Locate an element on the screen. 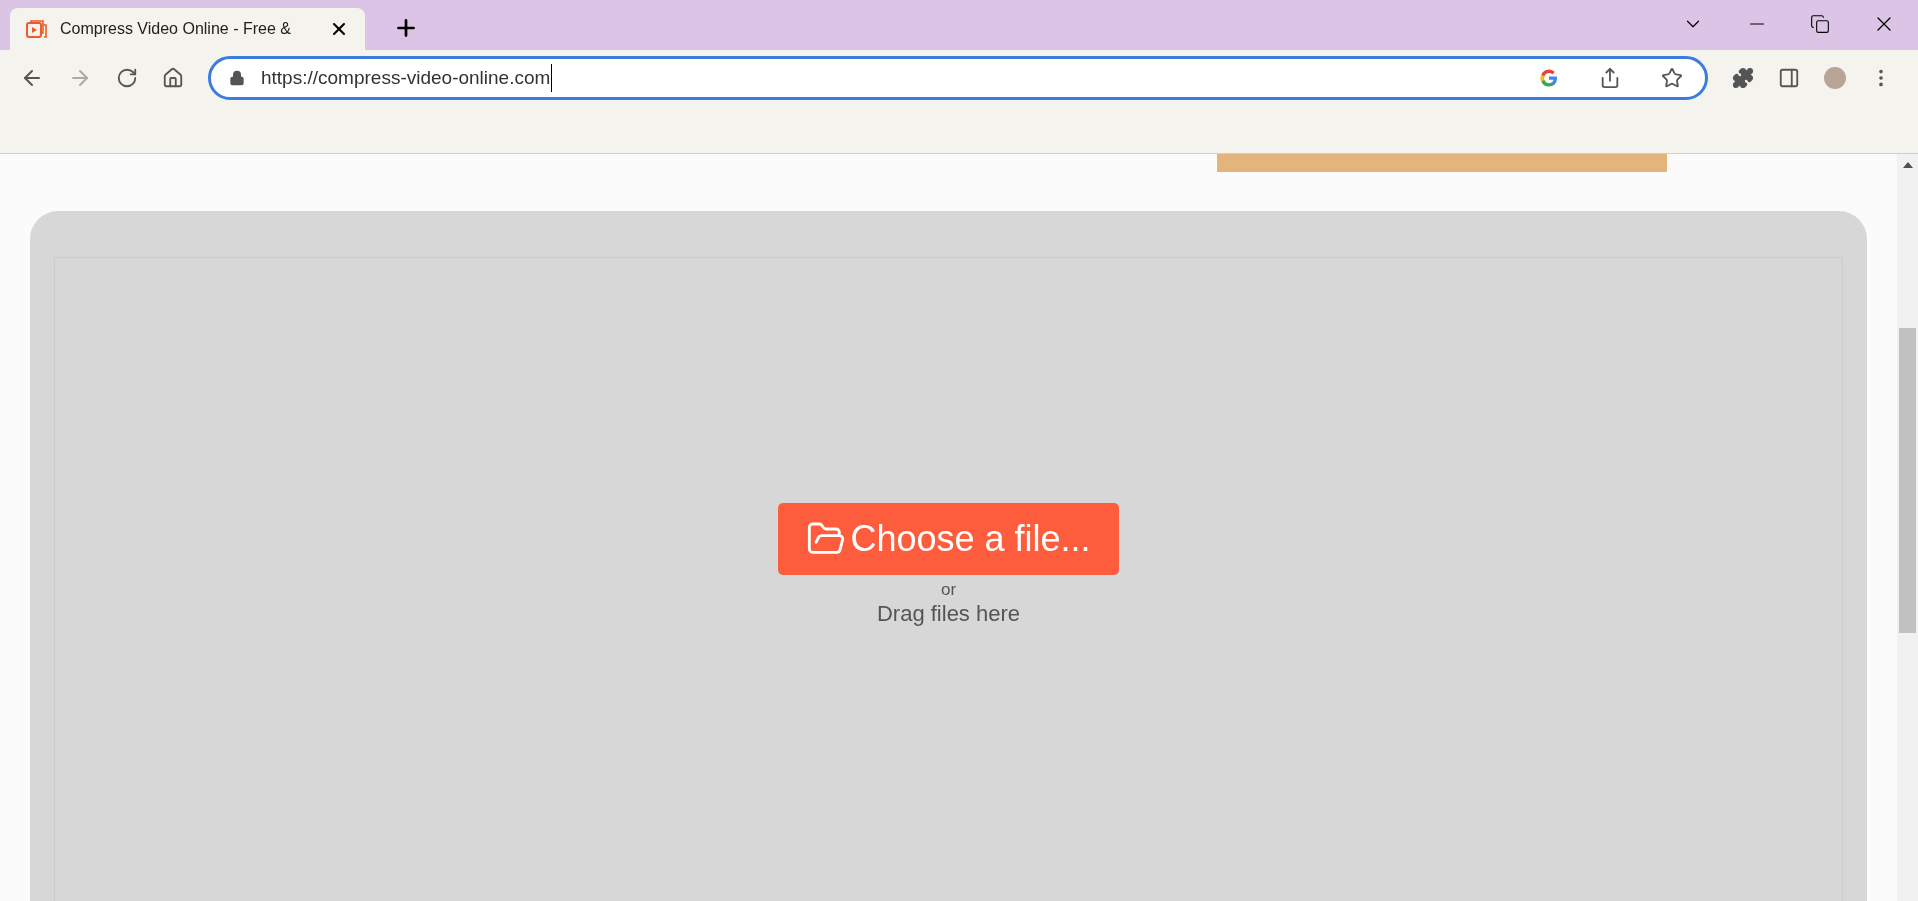 This screenshot has width=1918, height=901. address-bar: https://compress-video-online.com is located at coordinates (958, 78).